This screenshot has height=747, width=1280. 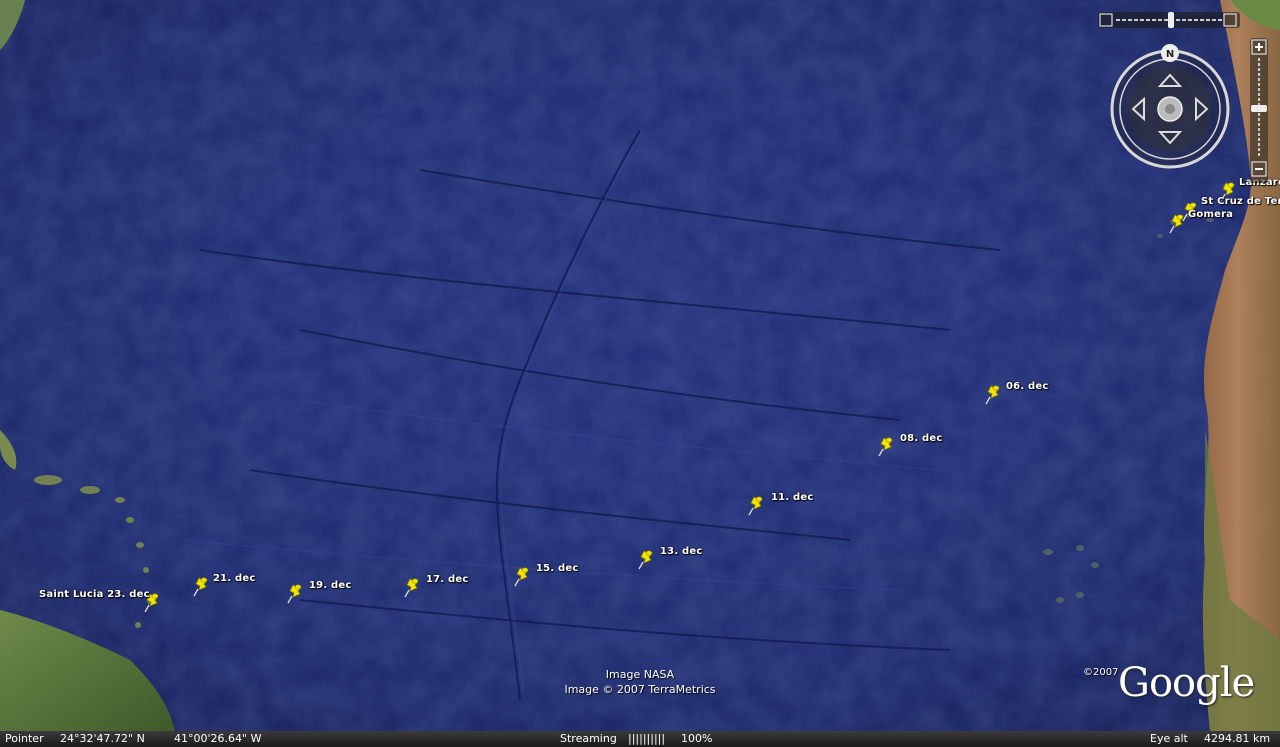 What do you see at coordinates (234, 578) in the screenshot?
I see `placemark-label: 21. dec` at bounding box center [234, 578].